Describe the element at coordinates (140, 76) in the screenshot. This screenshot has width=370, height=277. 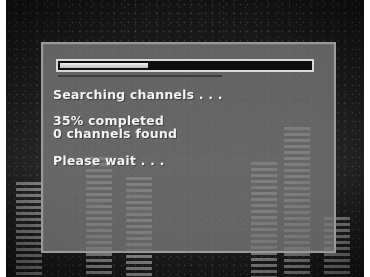
I see `progress-underline` at that location.